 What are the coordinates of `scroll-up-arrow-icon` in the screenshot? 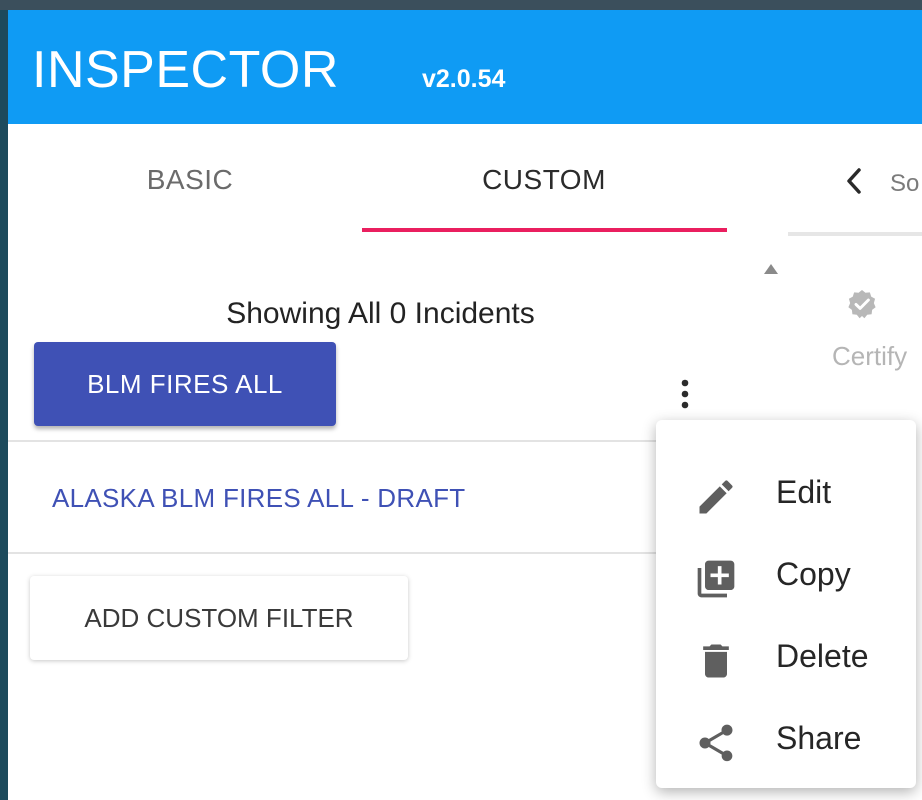 It's located at (771, 269).